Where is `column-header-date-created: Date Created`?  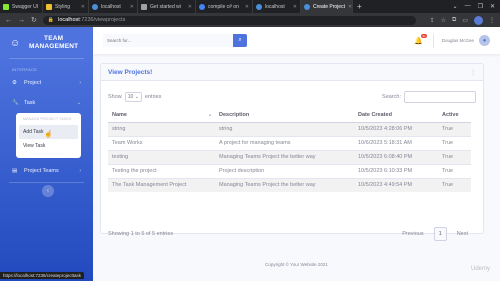 column-header-date-created: Date Created is located at coordinates (396, 116).